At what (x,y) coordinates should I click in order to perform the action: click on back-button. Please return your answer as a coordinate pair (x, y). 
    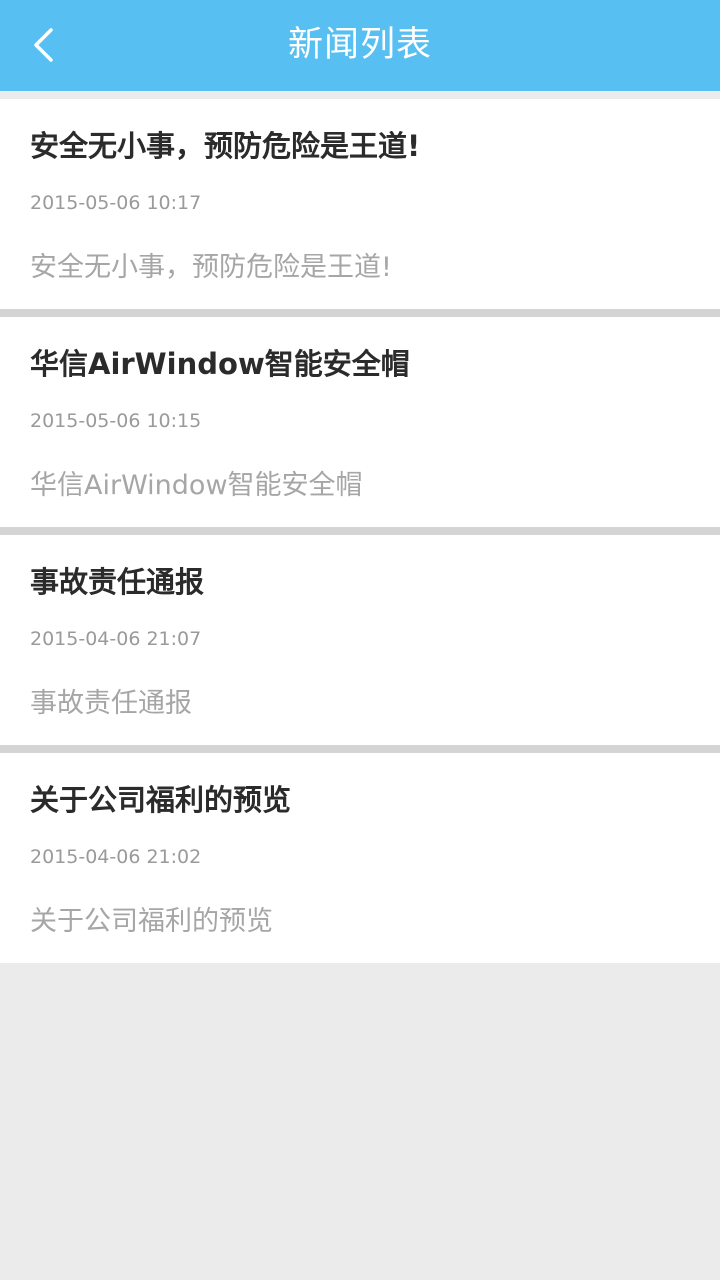
    Looking at the image, I should click on (43, 45).